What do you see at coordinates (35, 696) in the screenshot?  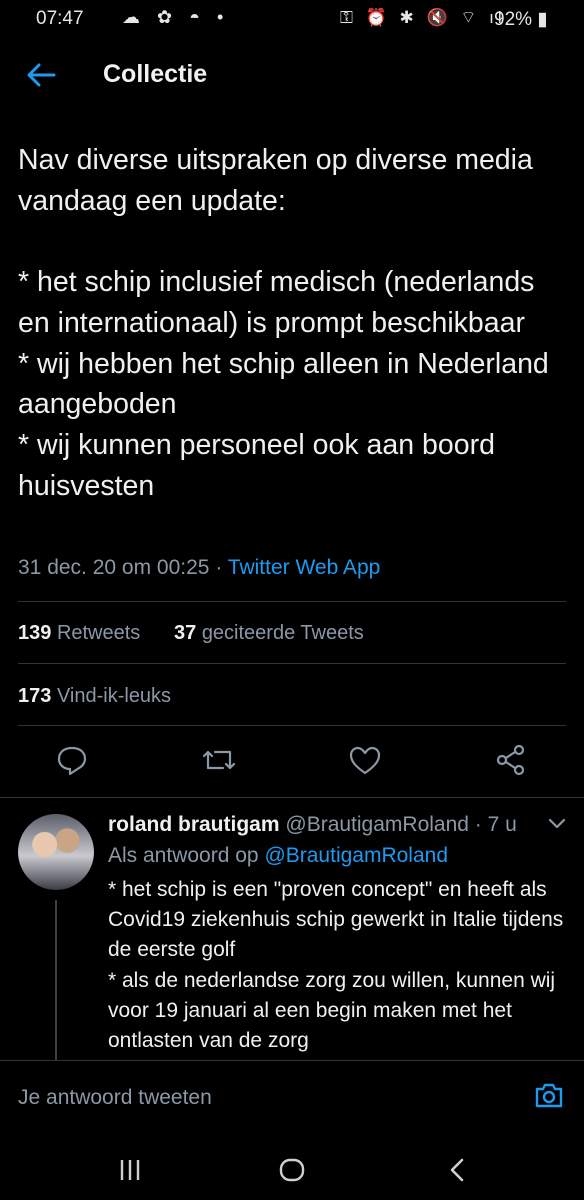 I see `likes-count: 173` at bounding box center [35, 696].